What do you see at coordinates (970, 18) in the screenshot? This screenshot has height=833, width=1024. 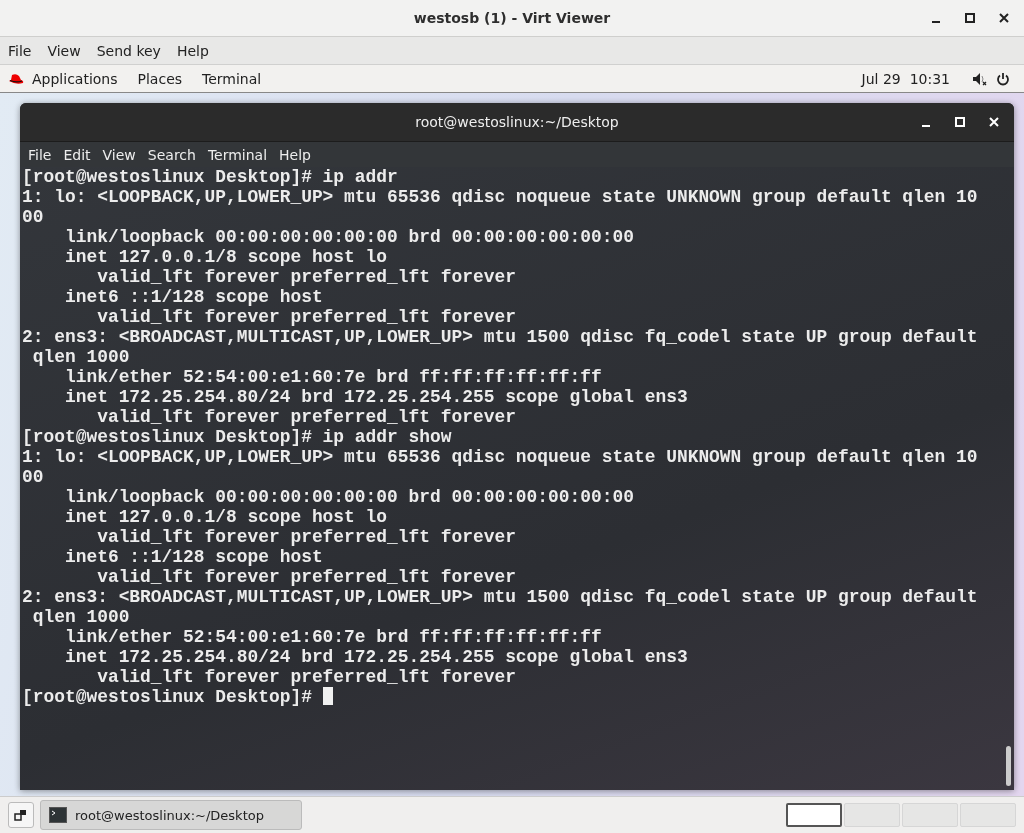 I see `maximize-icon` at bounding box center [970, 18].